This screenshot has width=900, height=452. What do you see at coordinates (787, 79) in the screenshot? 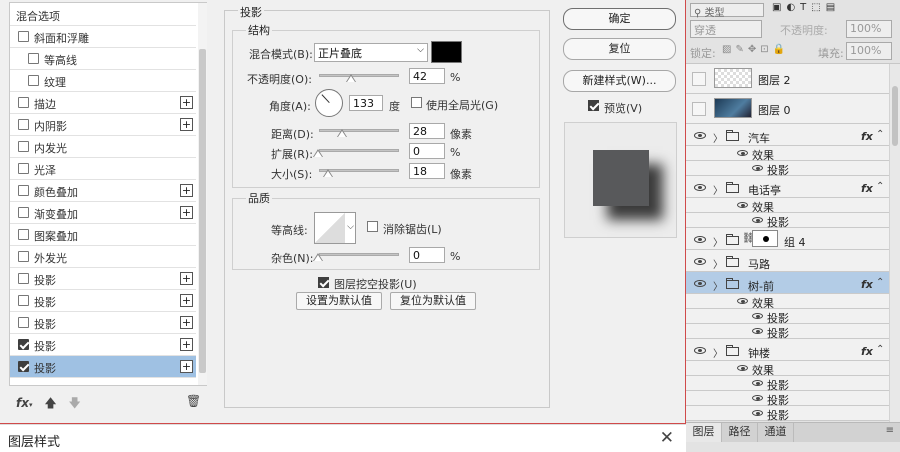
I see `layer-row: 图层 2` at bounding box center [787, 79].